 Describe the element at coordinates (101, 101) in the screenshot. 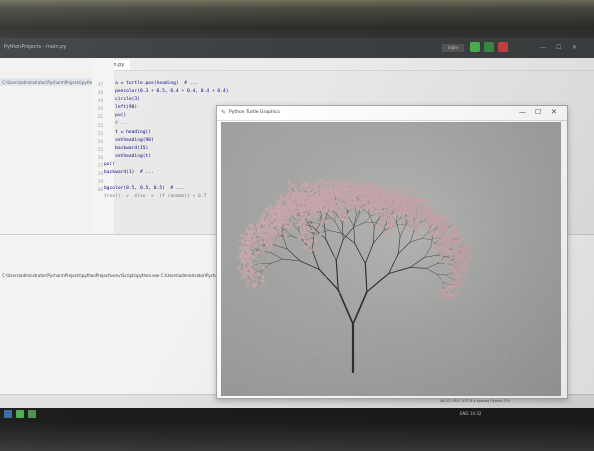

I see `line-number: 49` at that location.